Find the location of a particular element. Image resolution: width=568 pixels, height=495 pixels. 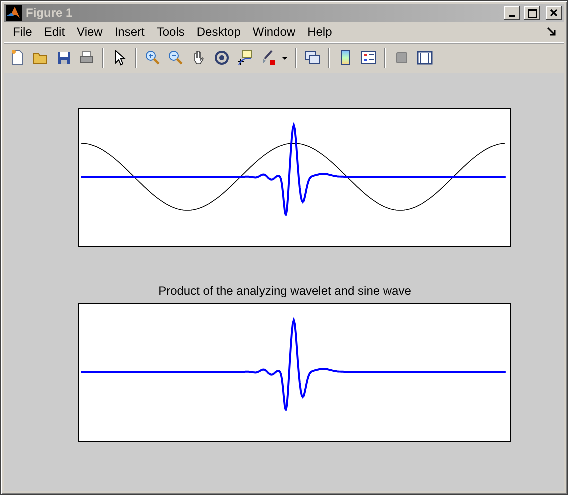

rotate-icon is located at coordinates (222, 58).